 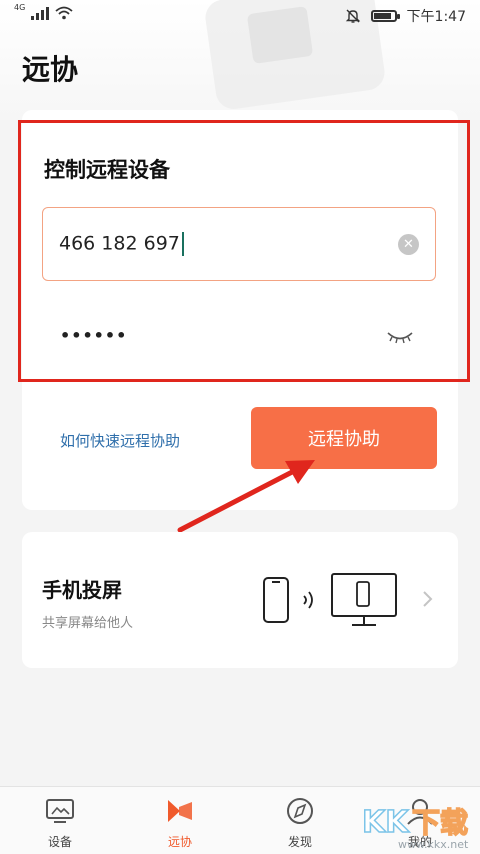 I want to click on tab-label: 发现, so click(x=299, y=842).